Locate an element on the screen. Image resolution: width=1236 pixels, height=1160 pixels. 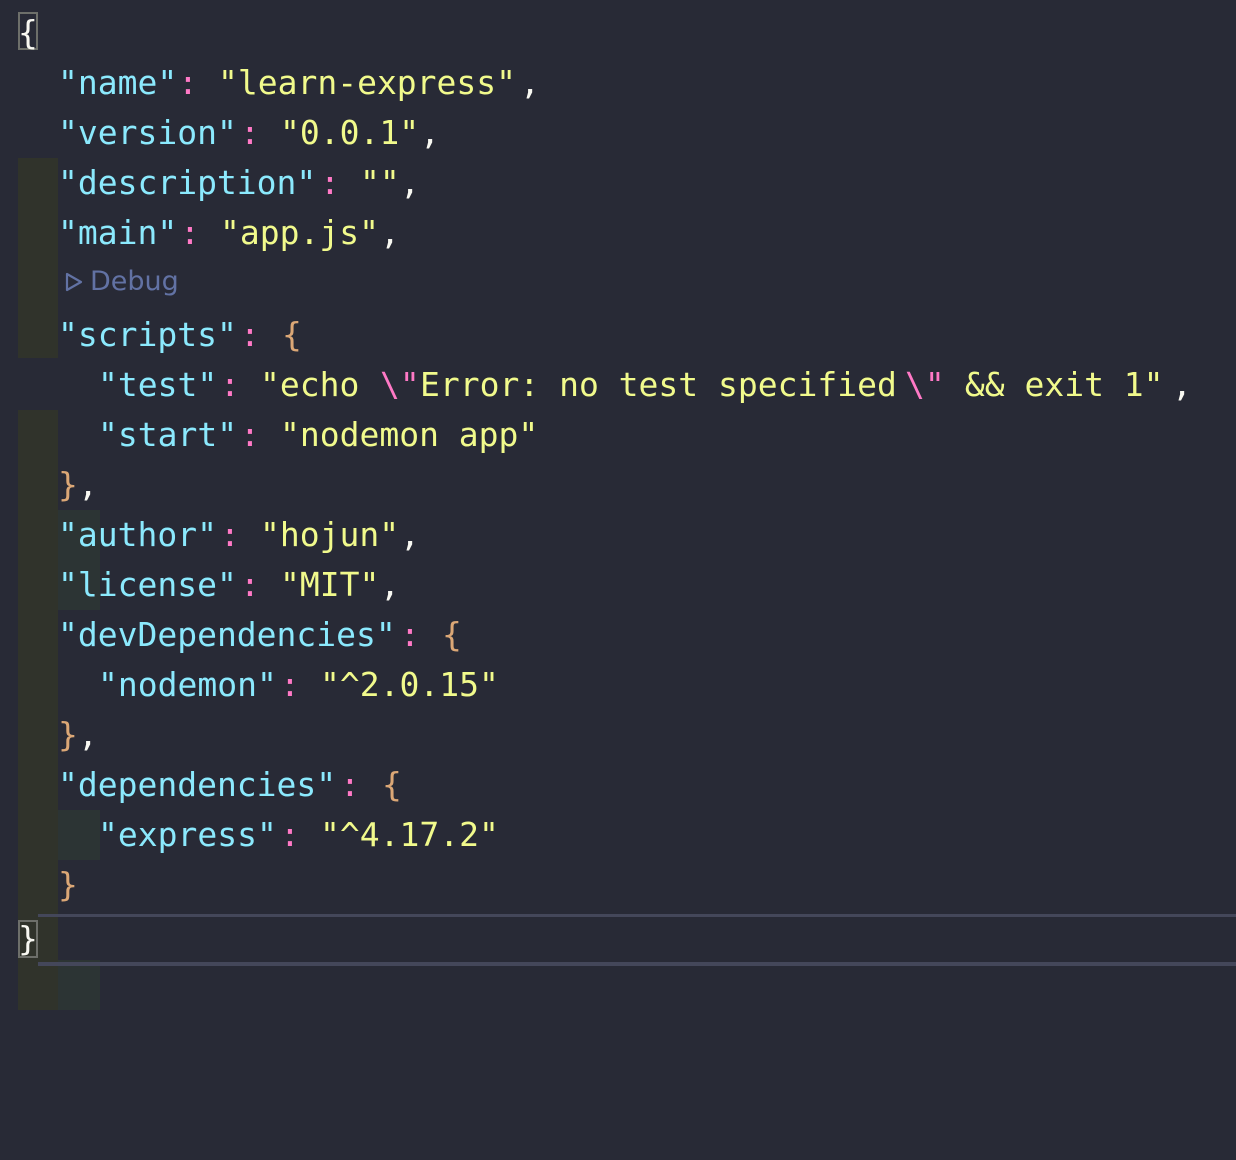
debug-codelens: Debug is located at coordinates (121, 282).